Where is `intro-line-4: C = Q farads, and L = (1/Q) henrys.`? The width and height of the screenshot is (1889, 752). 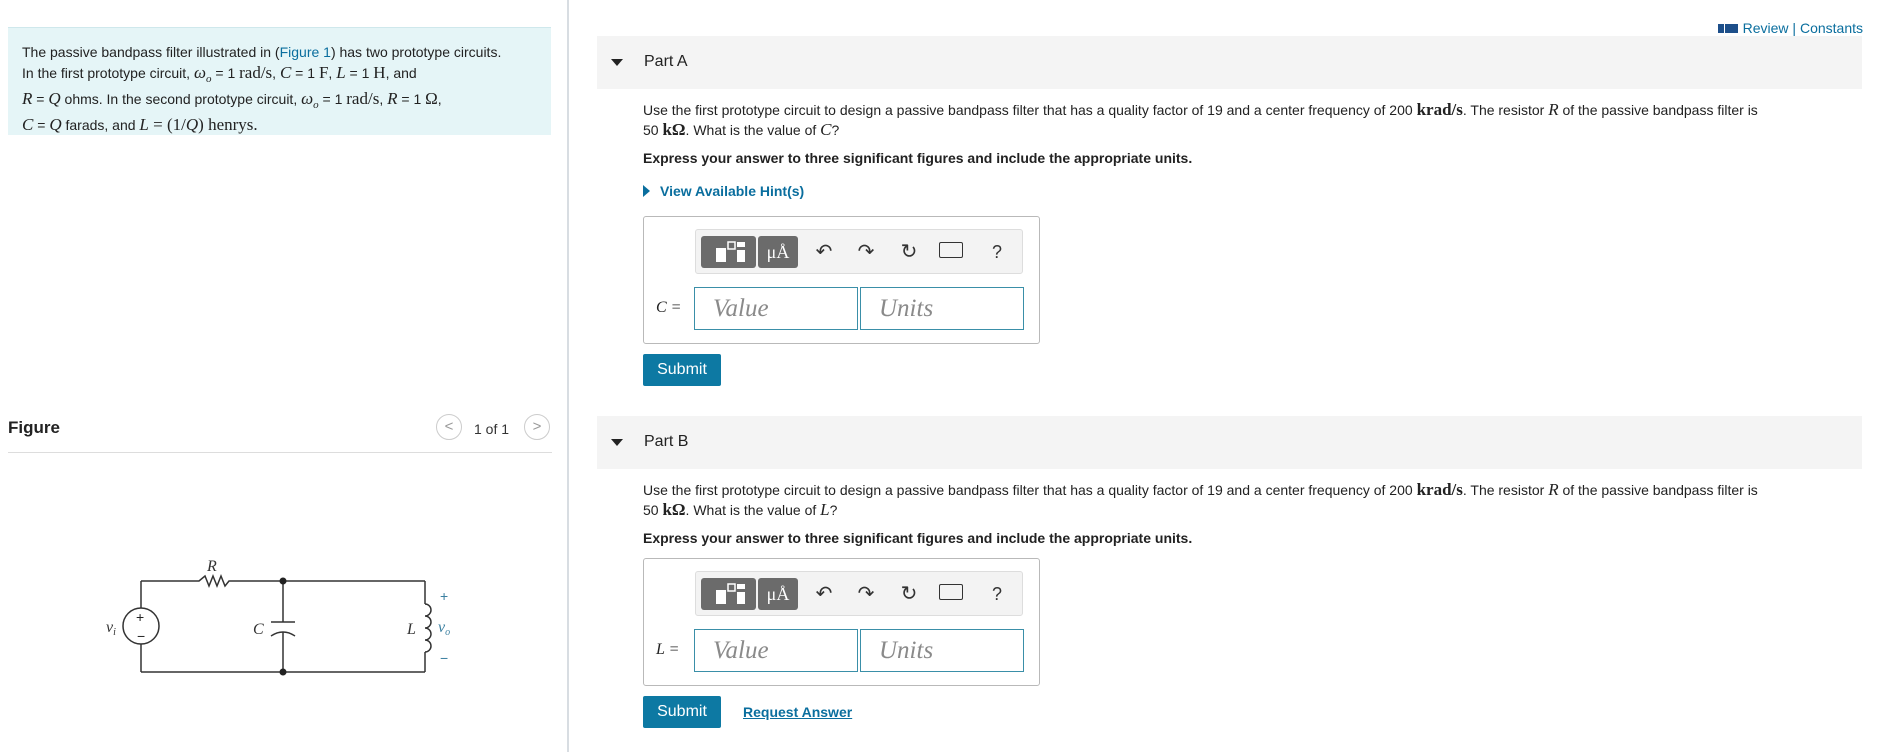 intro-line-4: C = Q farads, and L = (1/Q) henrys. is located at coordinates (140, 125).